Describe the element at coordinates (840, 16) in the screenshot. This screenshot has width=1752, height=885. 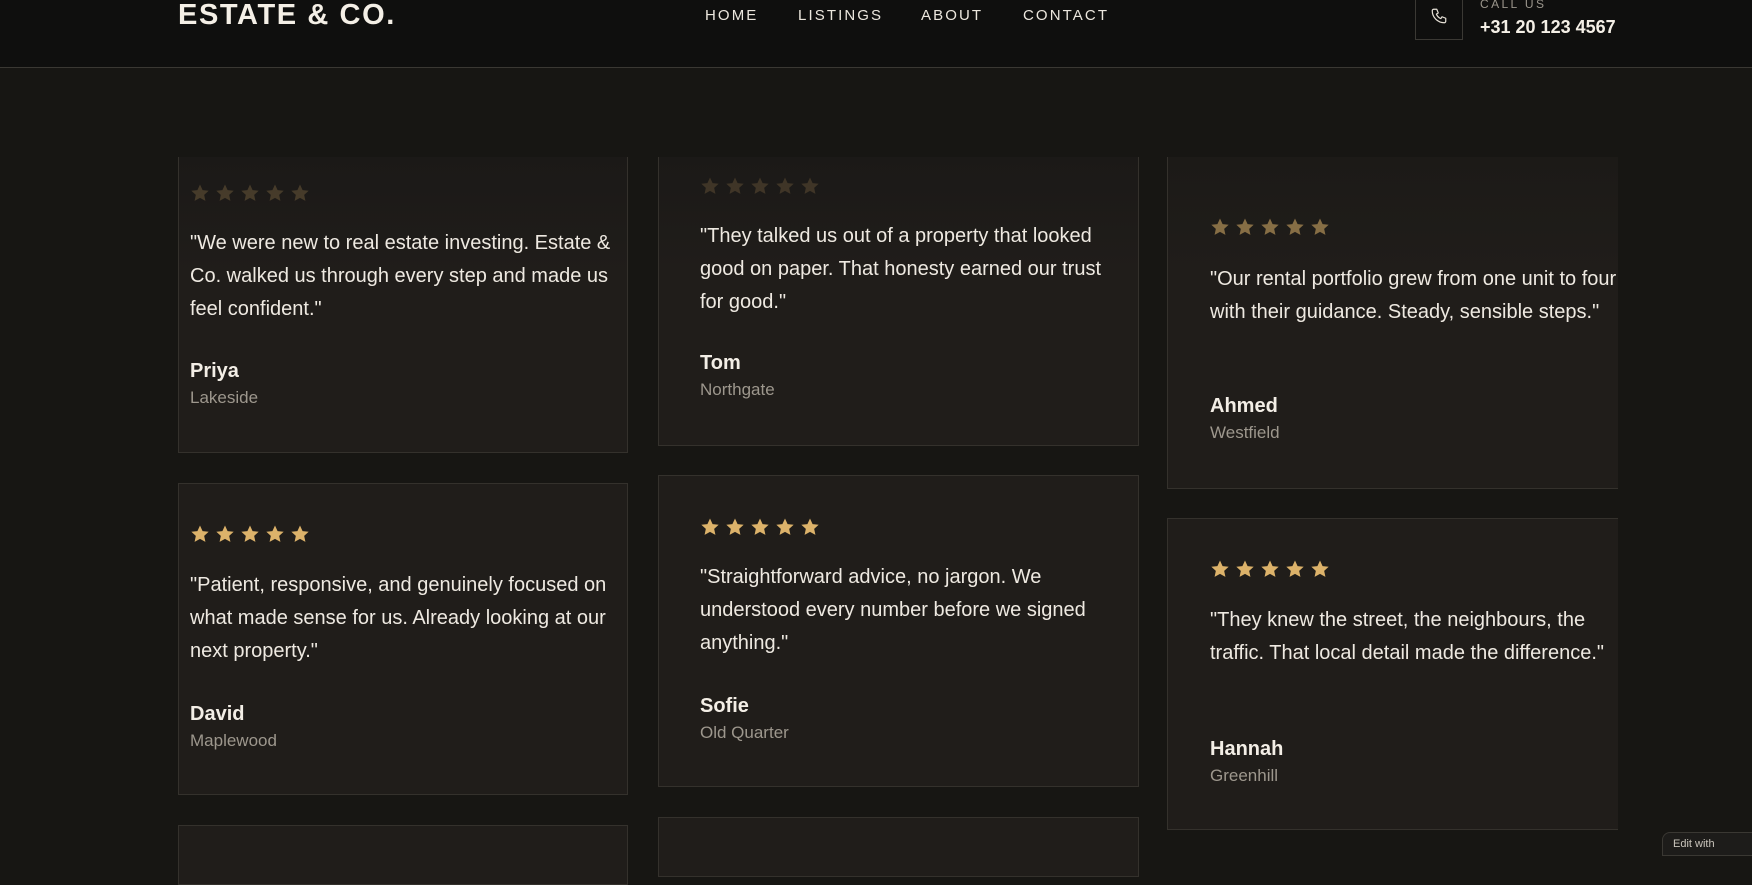
I see `nav-listings: LISTINGS` at that location.